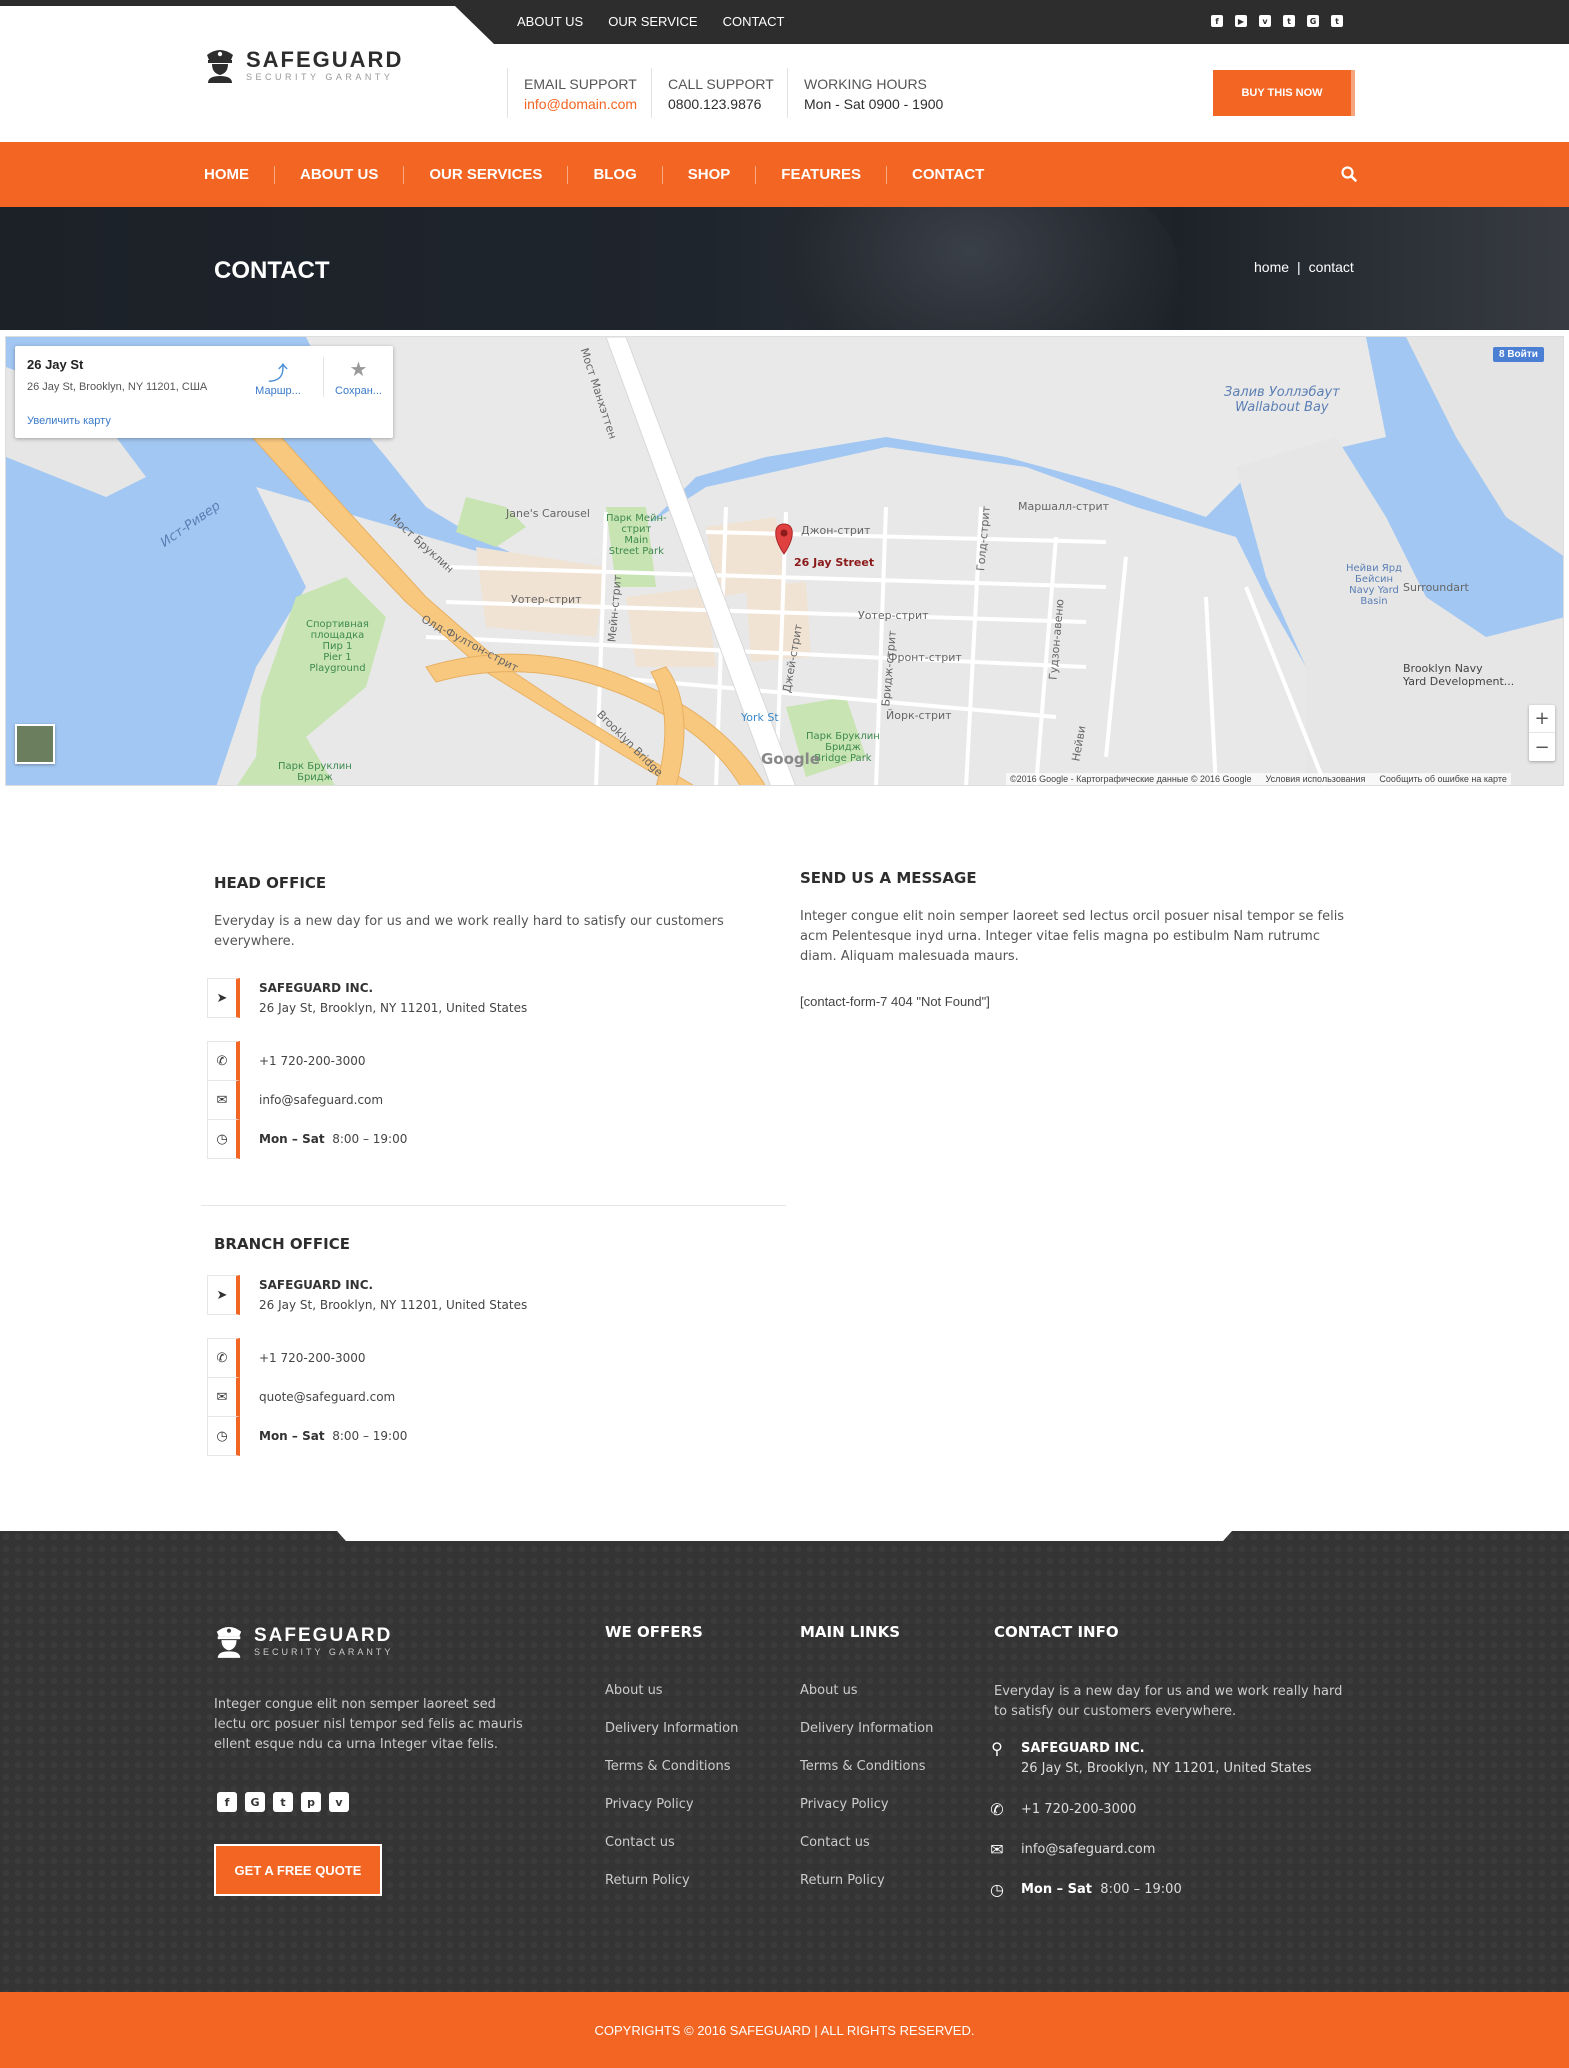  What do you see at coordinates (1542, 719) in the screenshot?
I see `zoom-in-button: +` at bounding box center [1542, 719].